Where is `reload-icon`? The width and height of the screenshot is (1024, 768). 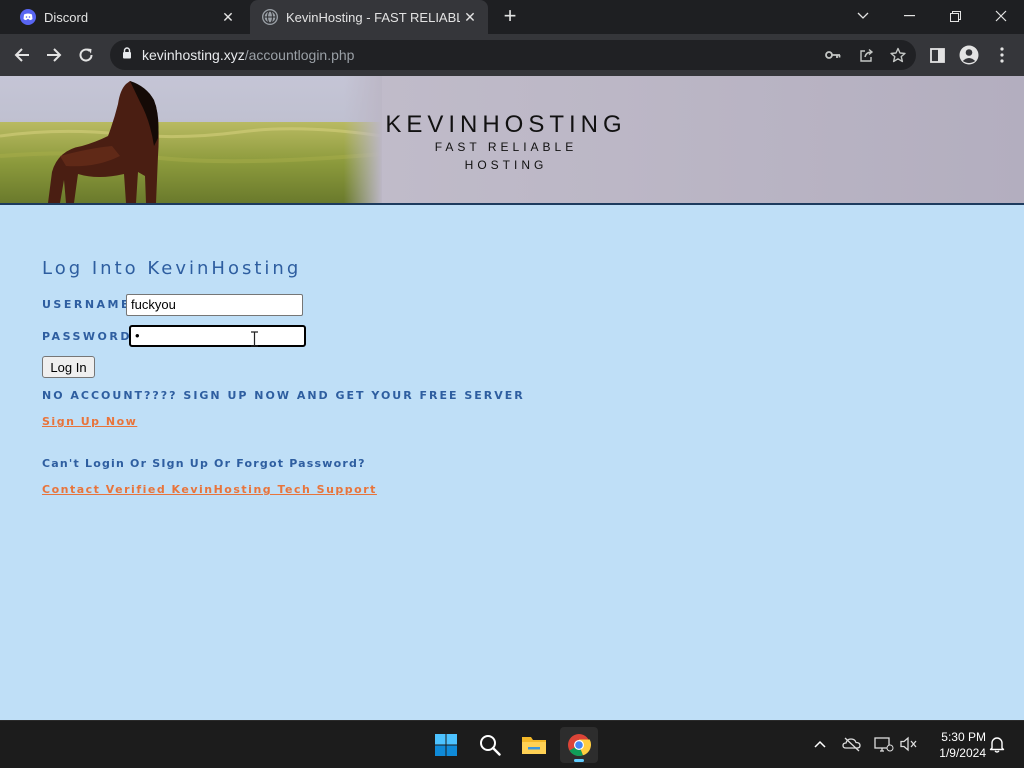
reload-icon is located at coordinates (86, 55).